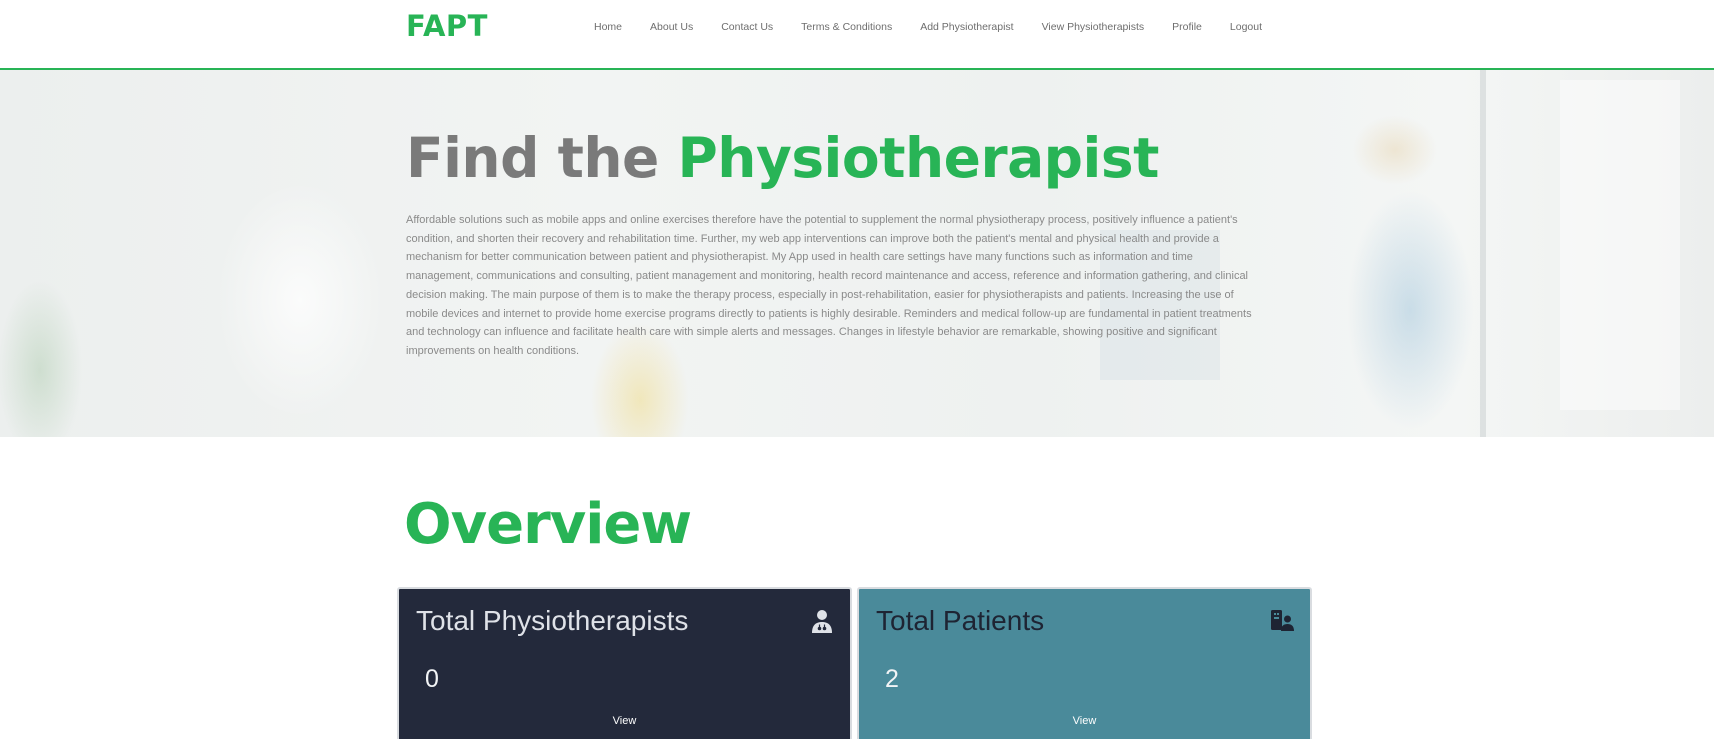  Describe the element at coordinates (846, 27) in the screenshot. I see `nav-link-terms: Terms & Conditions` at that location.